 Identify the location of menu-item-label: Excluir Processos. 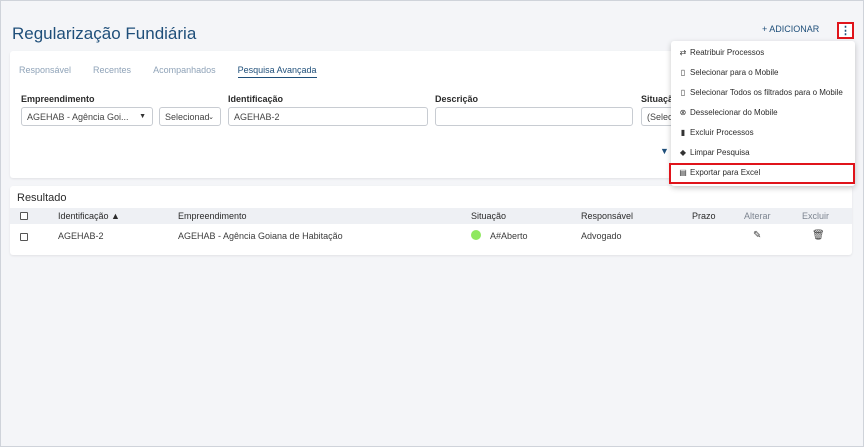
(722, 132).